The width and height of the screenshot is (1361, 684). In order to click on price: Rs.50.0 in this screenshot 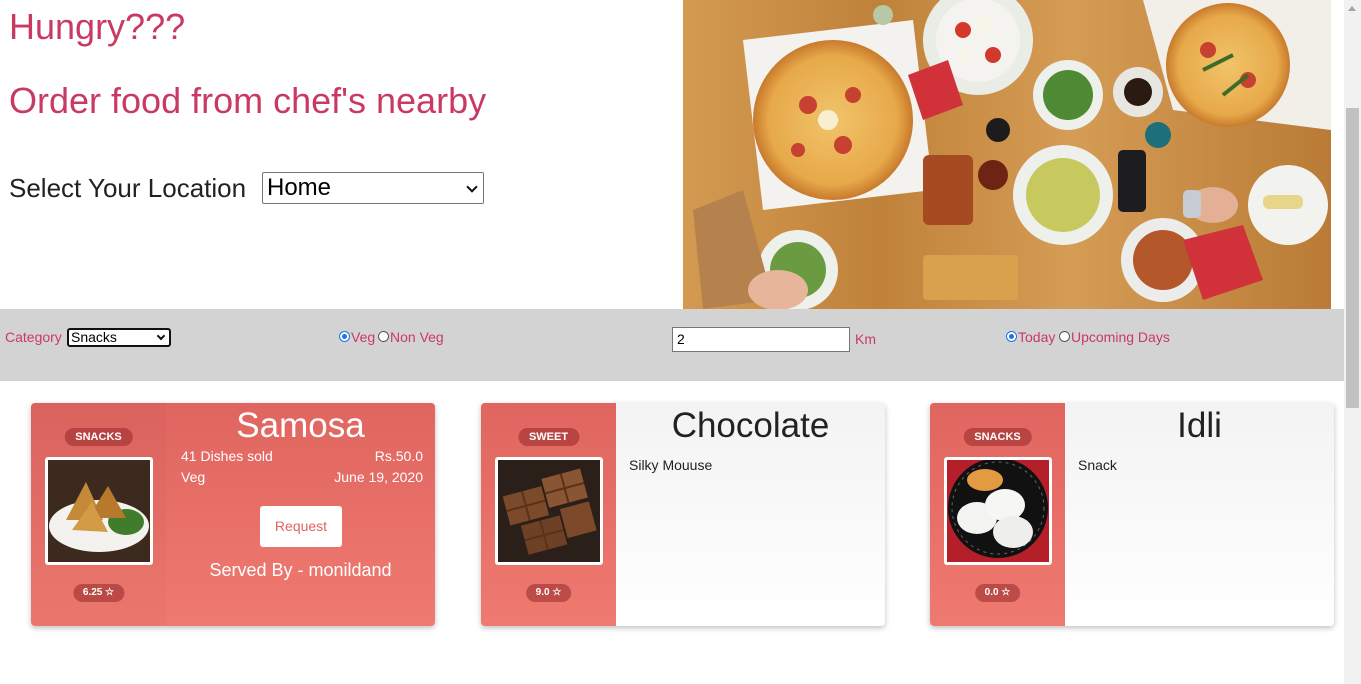, I will do `click(398, 456)`.